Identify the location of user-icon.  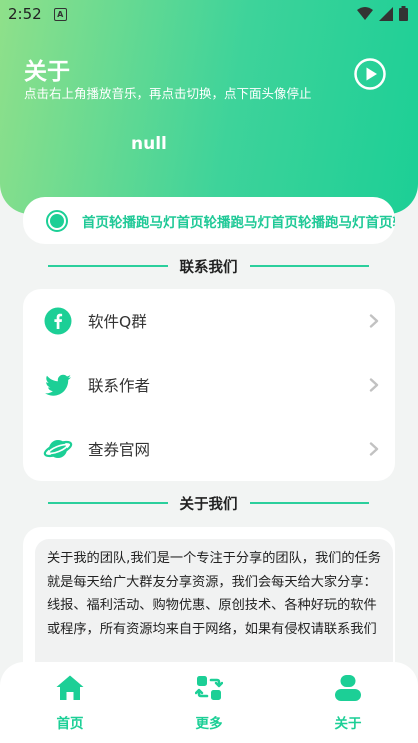
(348, 688).